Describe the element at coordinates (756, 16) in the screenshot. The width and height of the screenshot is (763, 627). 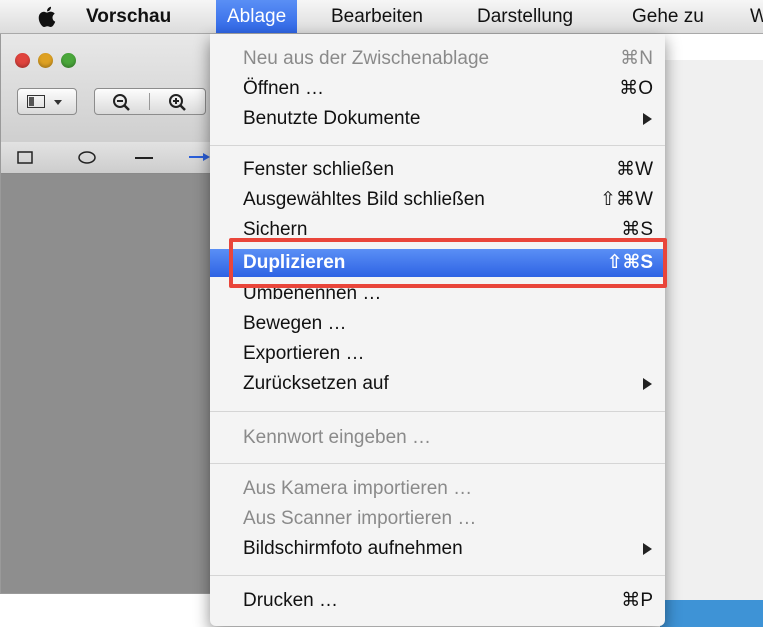
I see `menu-truncated: W` at that location.